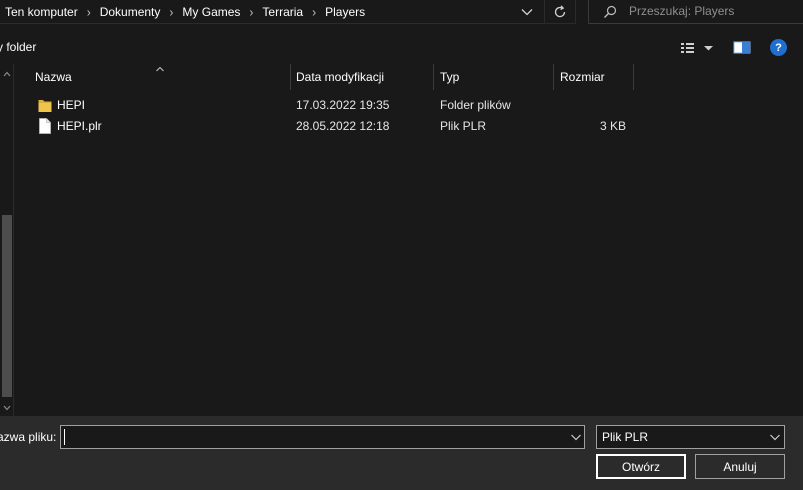 The height and width of the screenshot is (490, 803). What do you see at coordinates (211, 12) in the screenshot?
I see `breadcrumb-item: My Games` at bounding box center [211, 12].